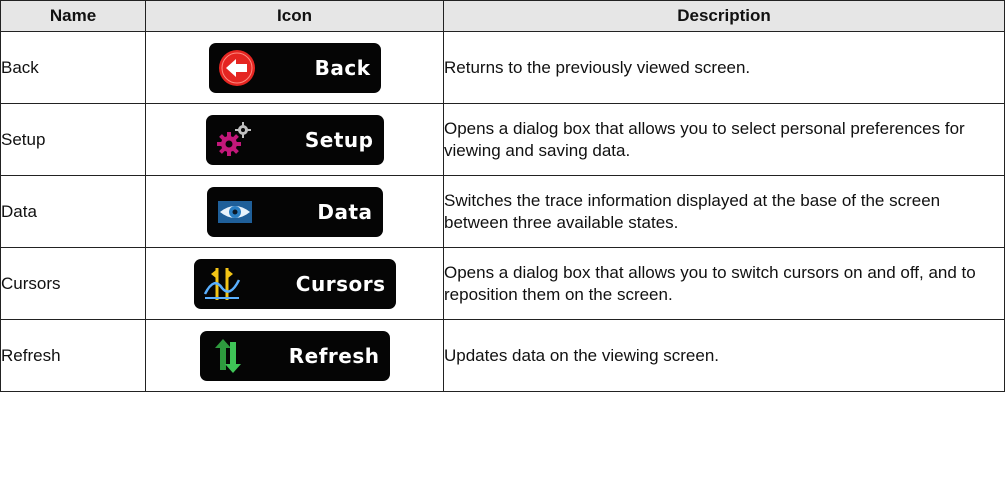 Image resolution: width=1005 pixels, height=498 pixels. Describe the element at coordinates (73, 16) in the screenshot. I see `header-name: Name` at that location.